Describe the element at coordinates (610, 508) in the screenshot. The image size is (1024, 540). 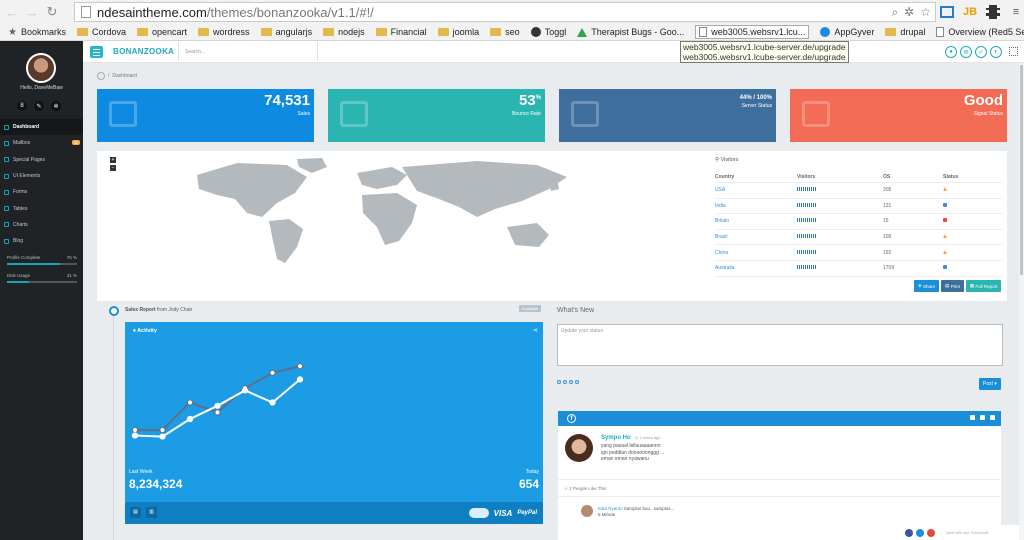
I see `commenter-name: Kitta Ryanto` at that location.